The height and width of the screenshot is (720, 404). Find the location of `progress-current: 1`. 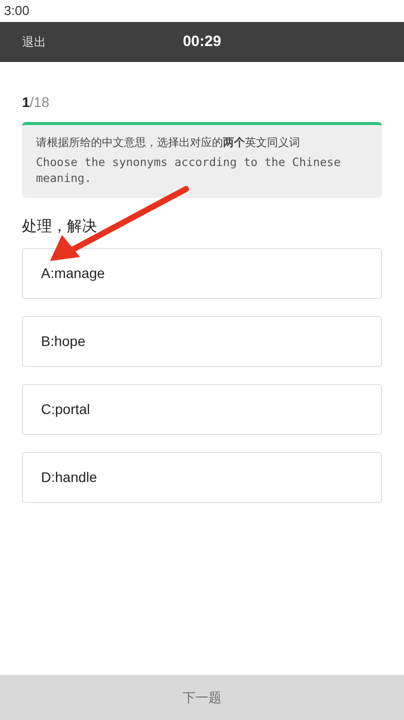

progress-current: 1 is located at coordinates (26, 100).